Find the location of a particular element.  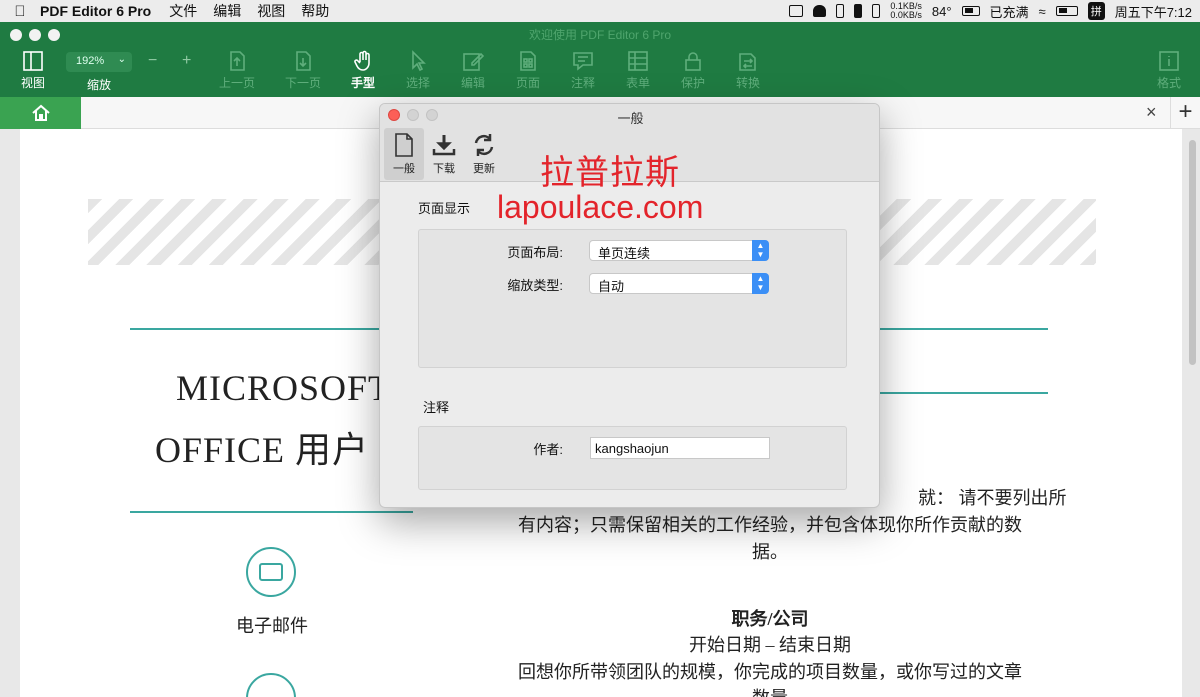

doc-title-line1: MICROSOFT is located at coordinates (284, 388).